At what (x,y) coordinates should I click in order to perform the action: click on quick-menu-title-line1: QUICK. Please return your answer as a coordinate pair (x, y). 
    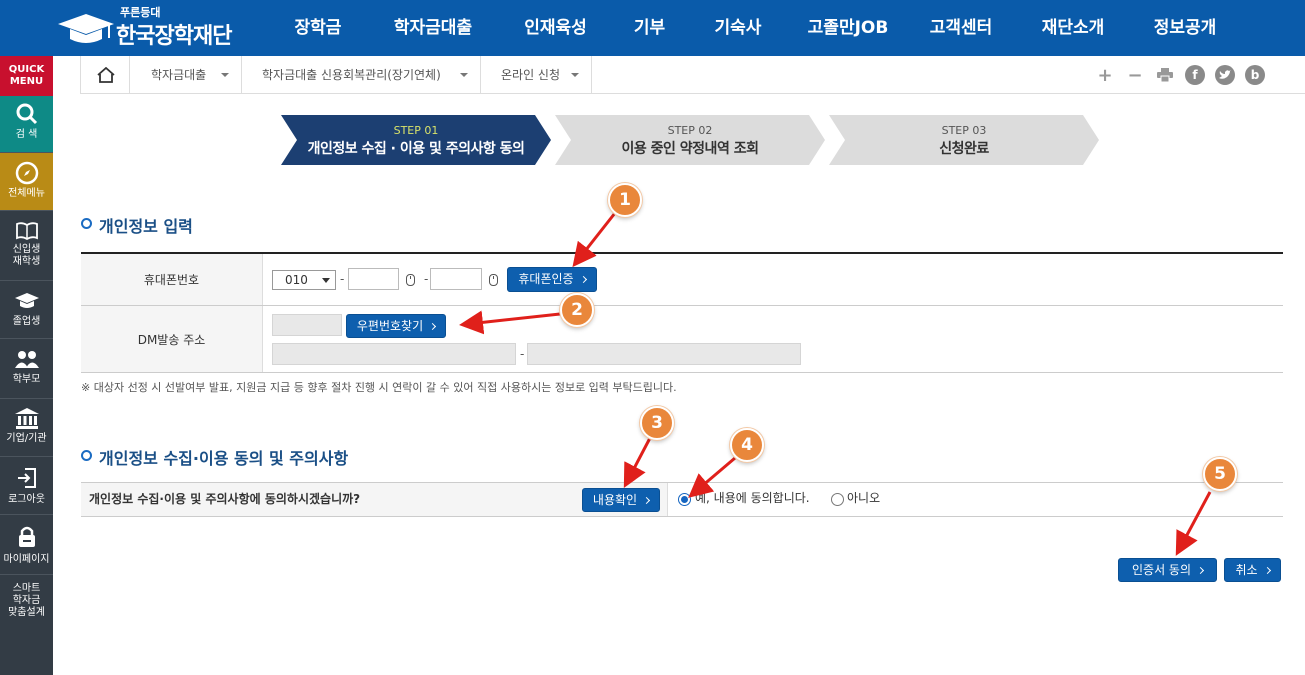
    Looking at the image, I should click on (26, 69).